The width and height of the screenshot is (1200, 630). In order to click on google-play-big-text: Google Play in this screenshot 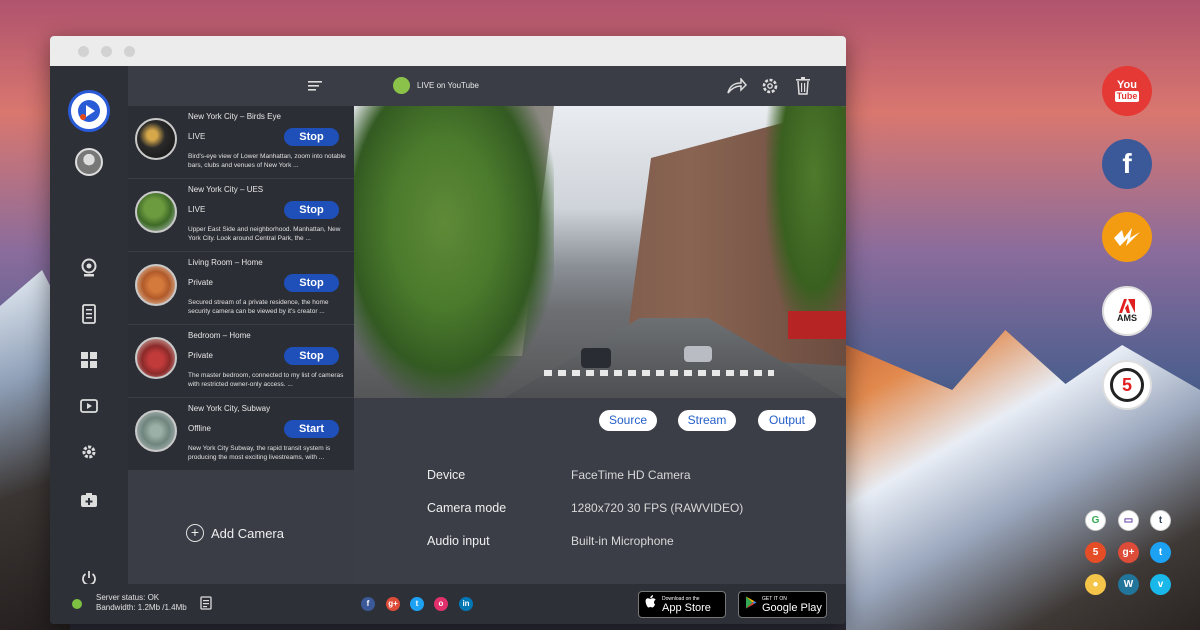, I will do `click(792, 607)`.